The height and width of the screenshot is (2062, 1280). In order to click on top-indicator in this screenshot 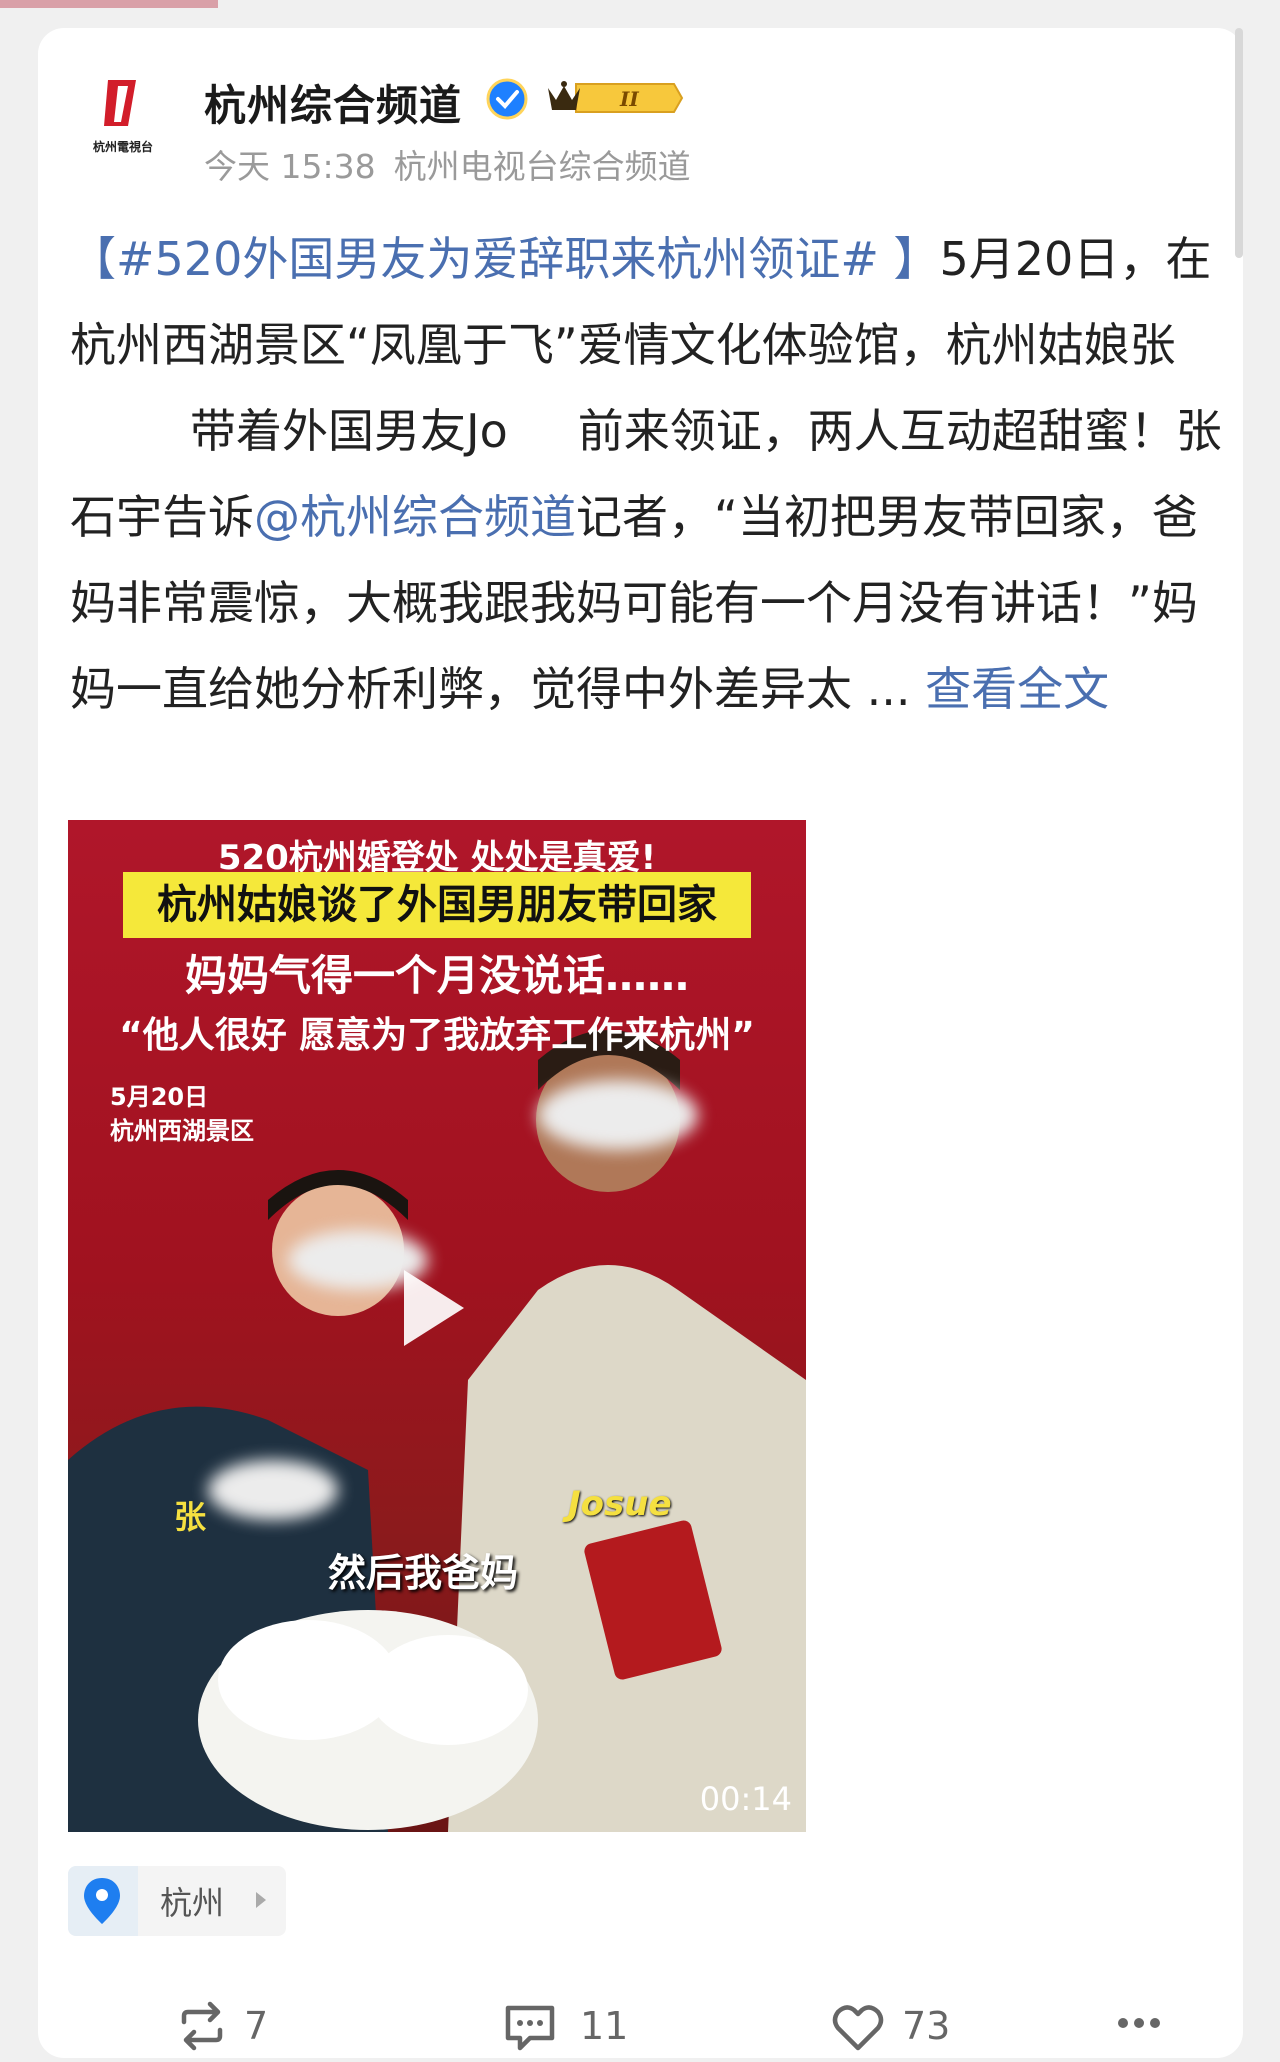, I will do `click(109, 4)`.